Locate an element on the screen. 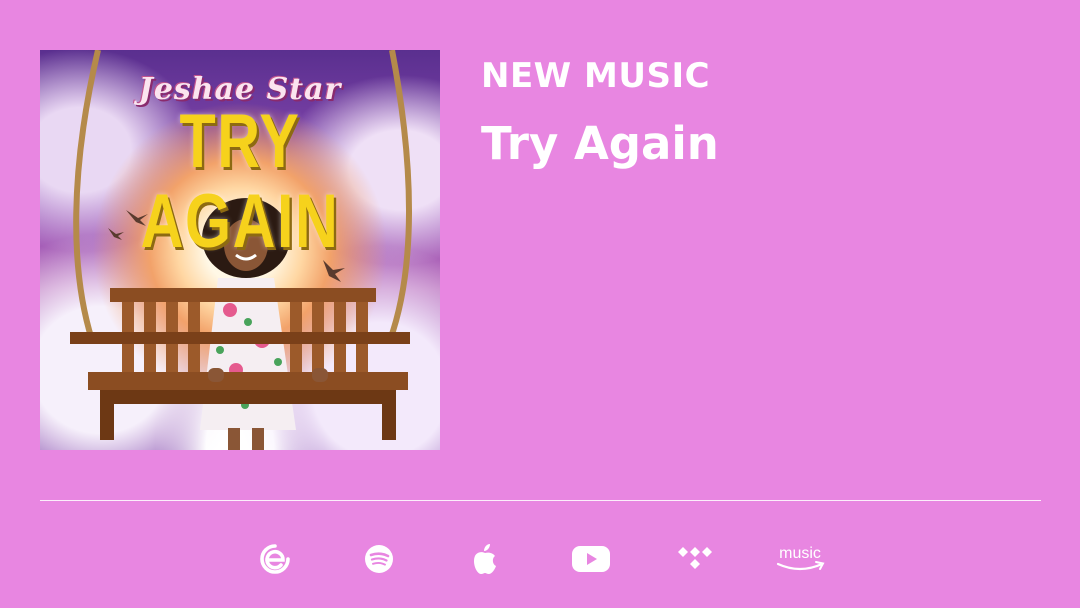 This screenshot has height=608, width=1080. emusic-icon is located at coordinates (275, 559).